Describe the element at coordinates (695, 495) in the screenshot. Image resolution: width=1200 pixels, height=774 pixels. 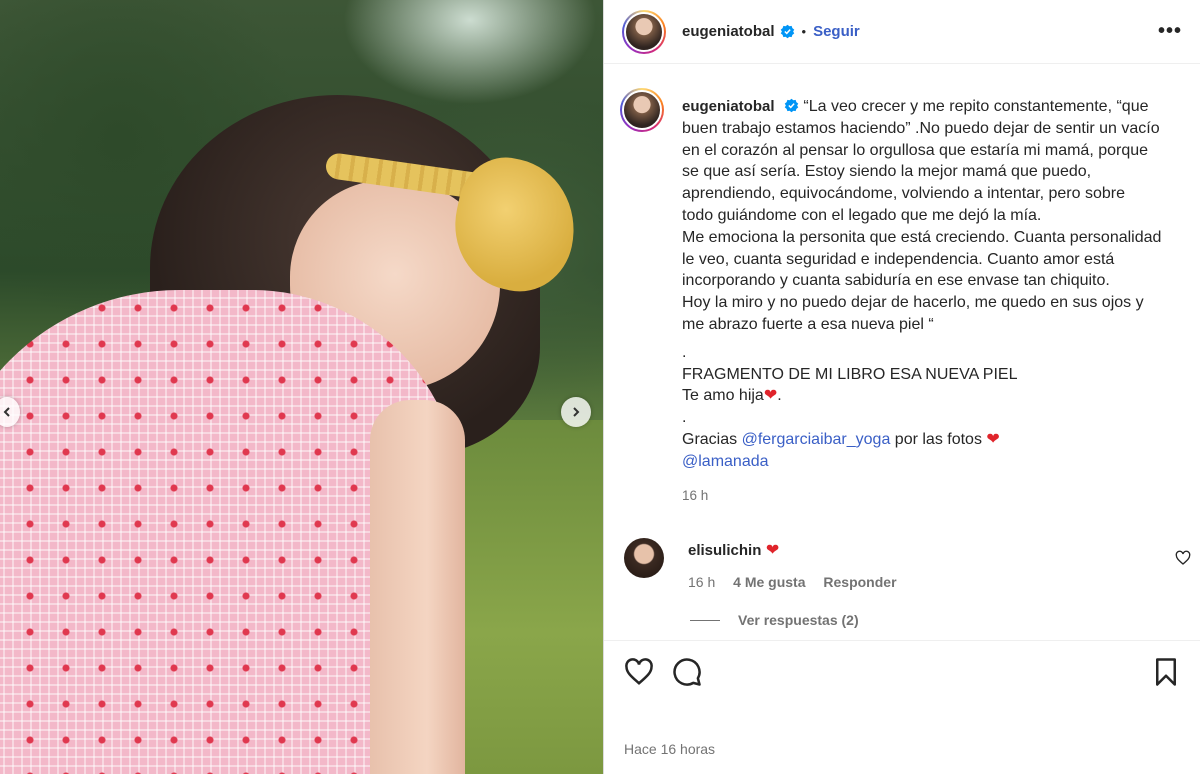
I see `caption-timestamp: 16 h` at that location.